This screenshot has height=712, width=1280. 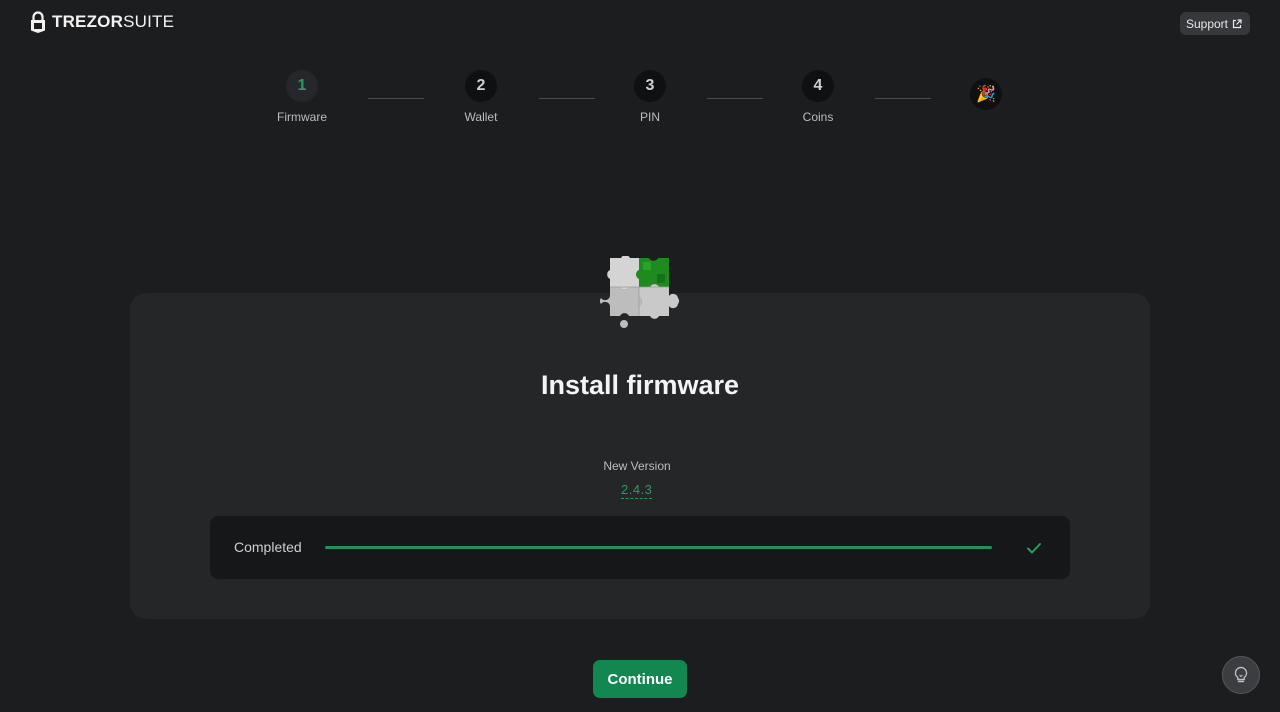 I want to click on progress-bar, so click(x=658, y=547).